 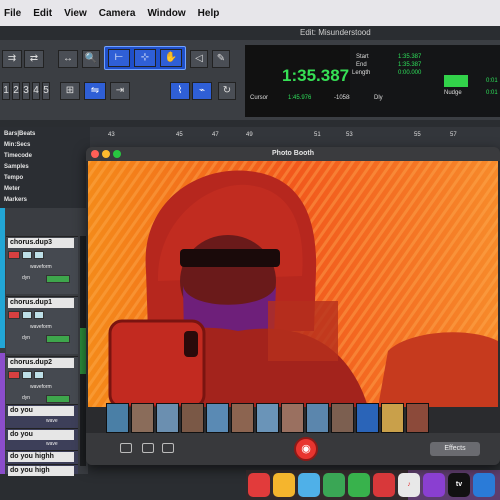 I want to click on number-2-button: 2, so click(x=16, y=91).